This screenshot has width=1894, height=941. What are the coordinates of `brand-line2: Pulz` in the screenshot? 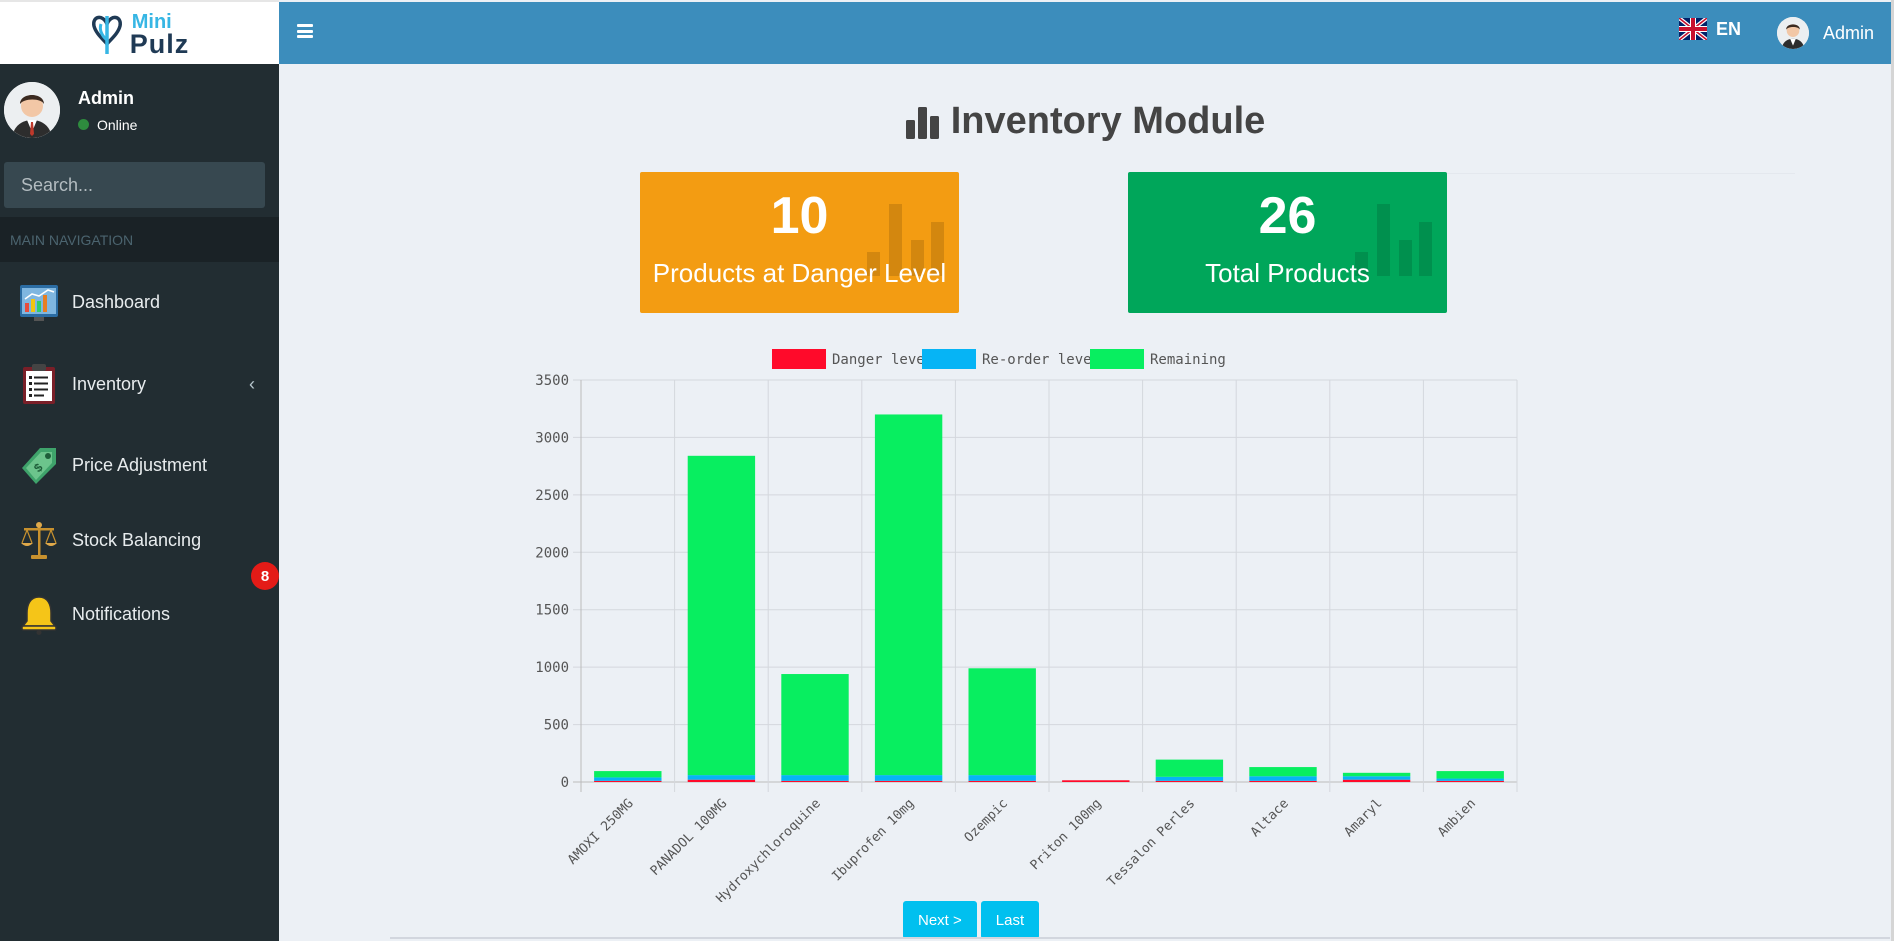 It's located at (159, 44).